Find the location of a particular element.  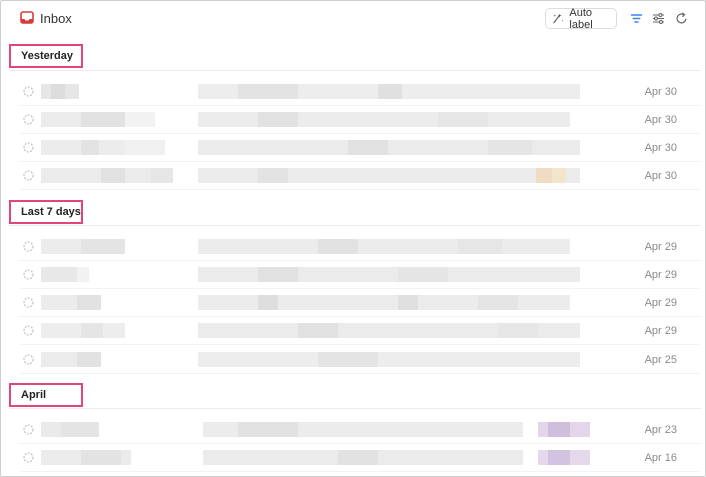

section-label: April is located at coordinates (34, 395).